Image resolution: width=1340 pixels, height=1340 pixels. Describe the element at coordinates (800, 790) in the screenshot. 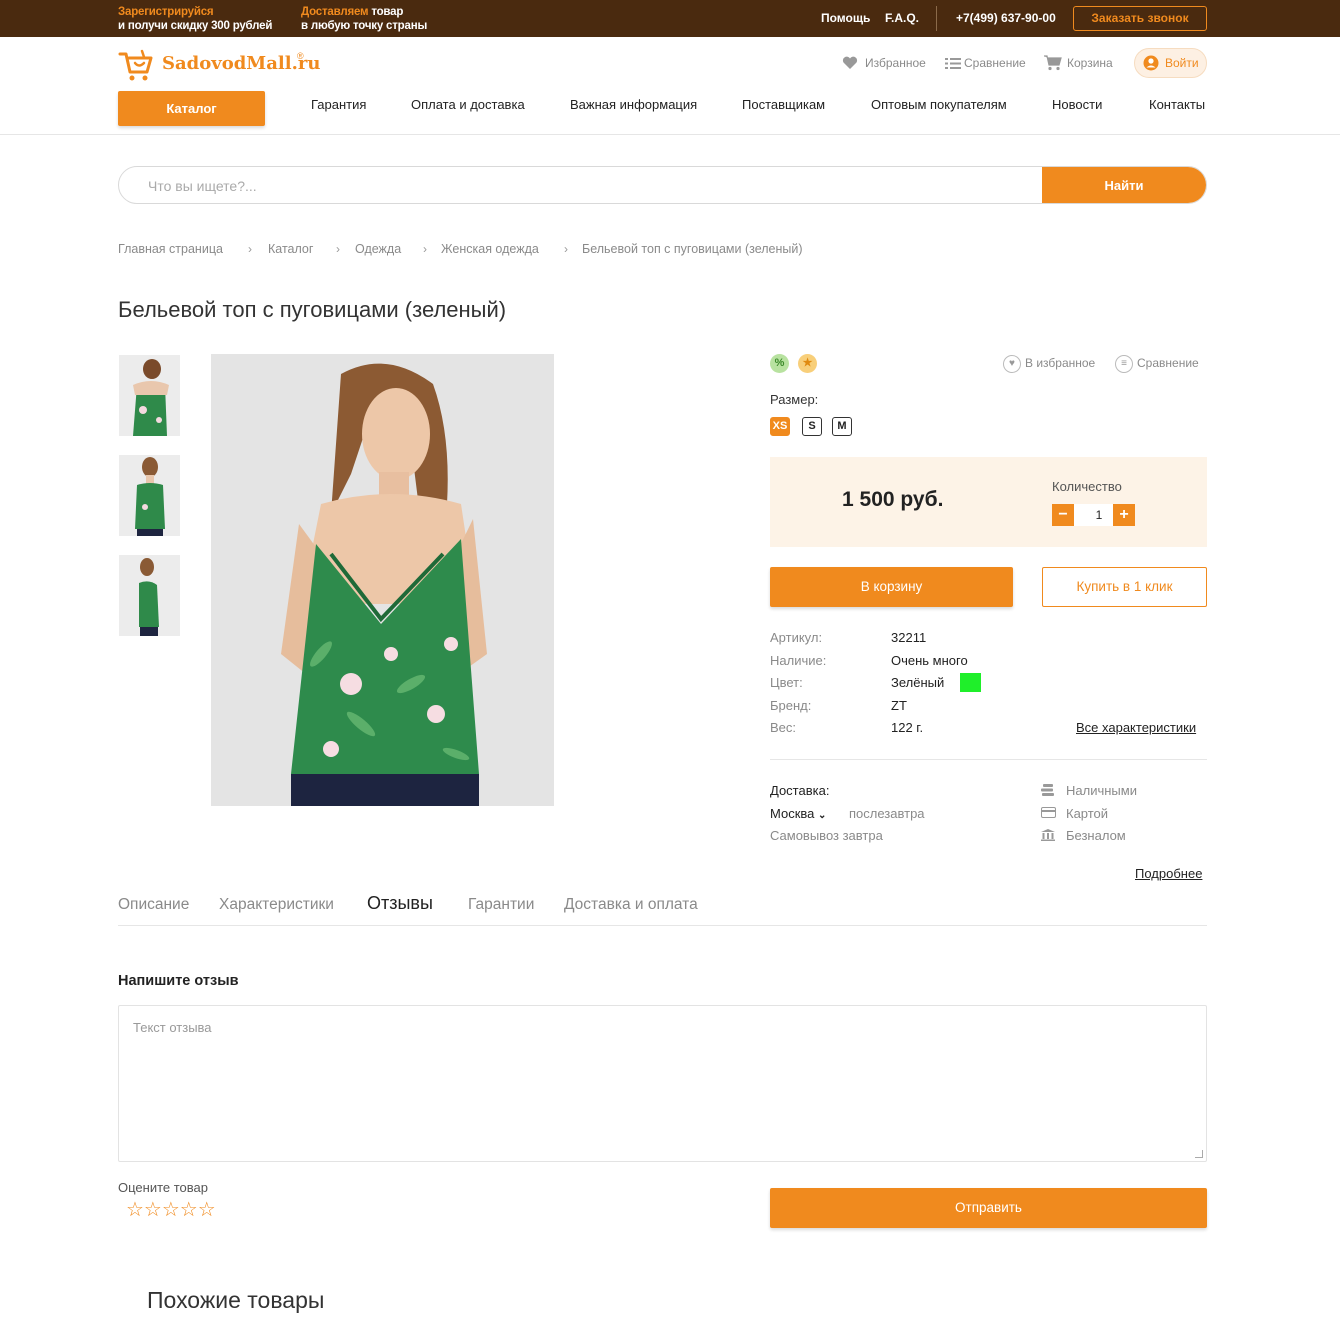

I see `delivery-label: Доставка:` at that location.